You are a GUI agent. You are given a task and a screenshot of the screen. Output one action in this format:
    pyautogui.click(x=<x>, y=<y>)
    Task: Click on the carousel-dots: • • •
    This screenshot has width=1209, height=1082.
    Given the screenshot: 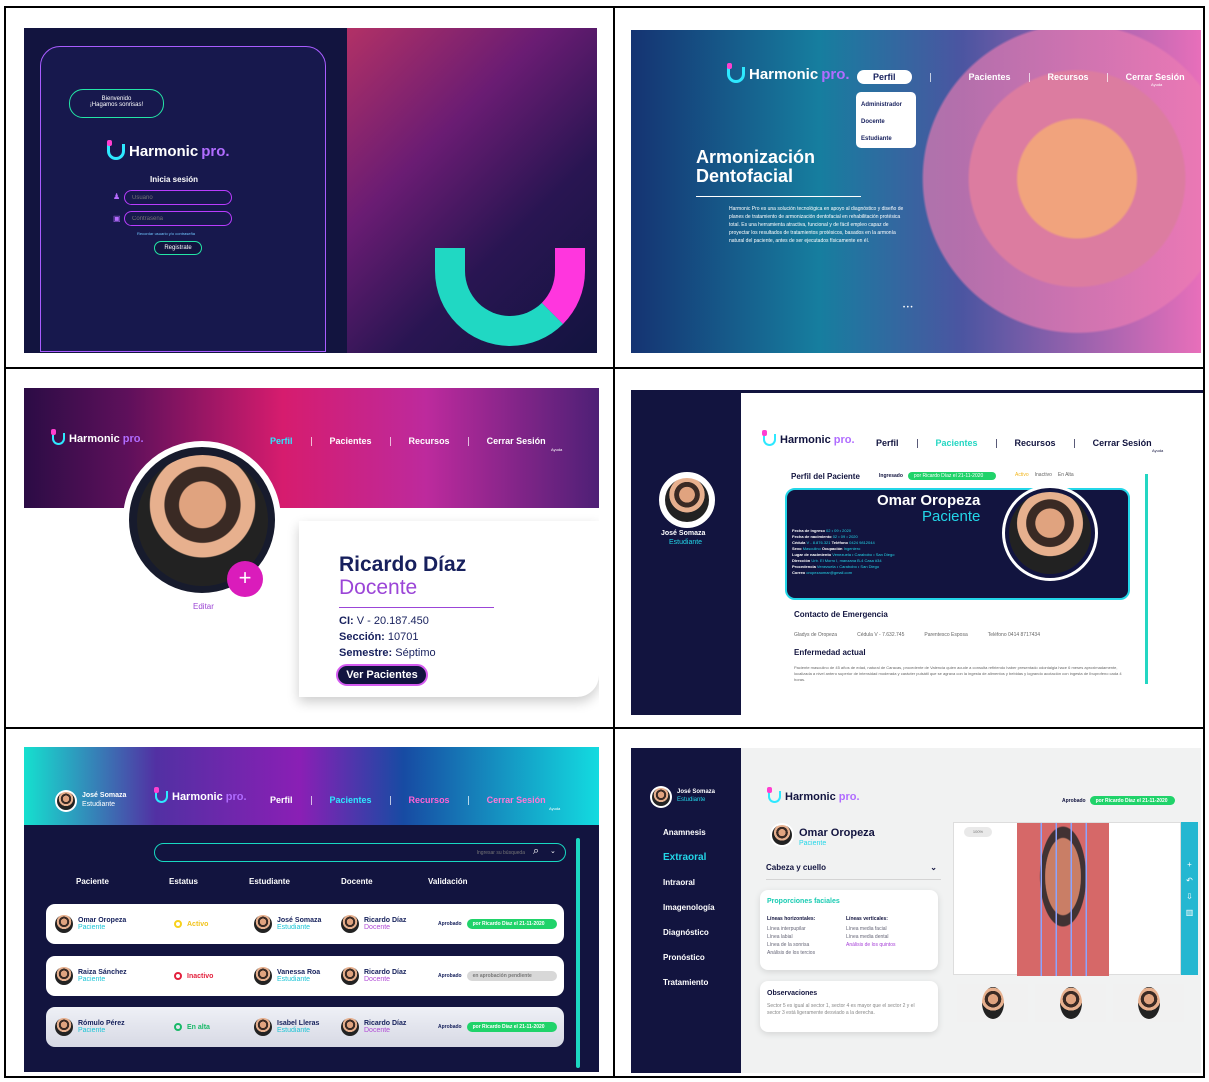 What is the action you would take?
    pyautogui.click(x=908, y=308)
    